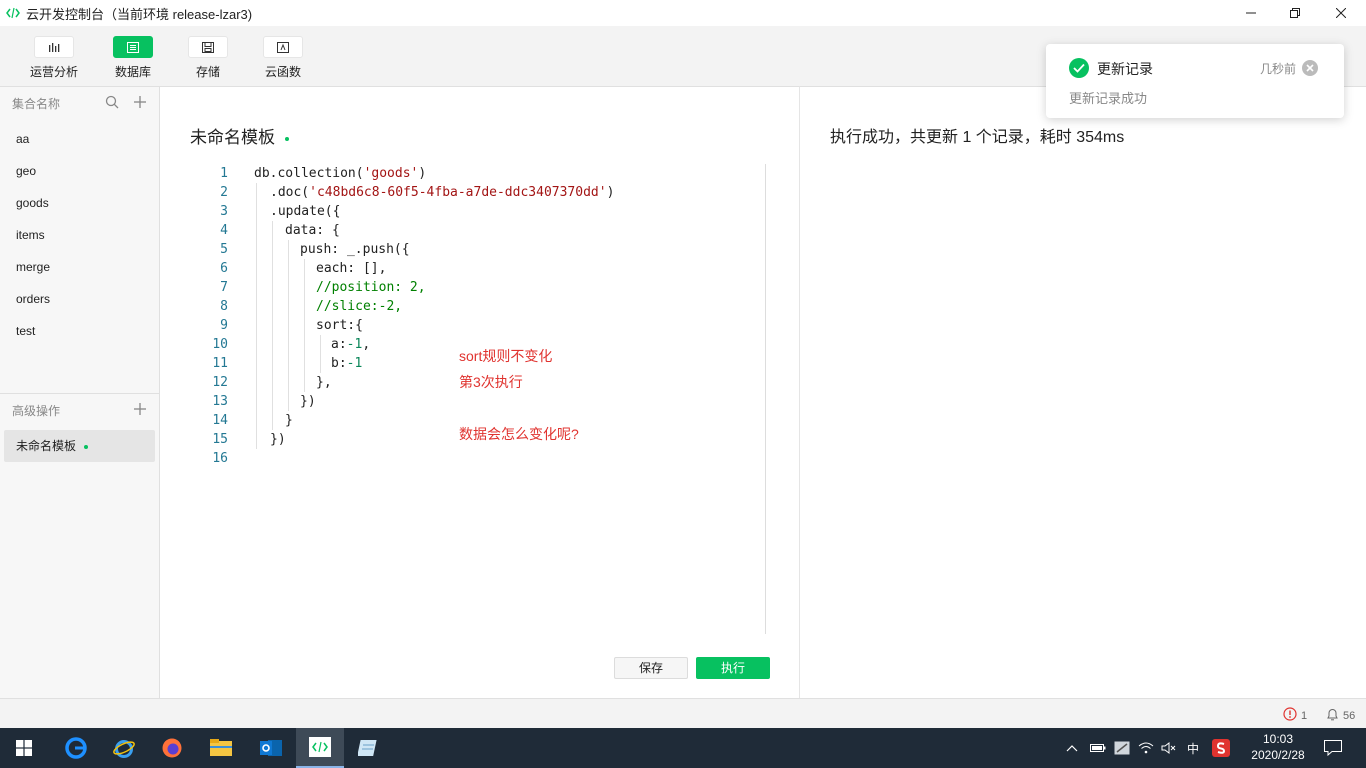  Describe the element at coordinates (1251, 13) in the screenshot. I see `minimize-button` at that location.